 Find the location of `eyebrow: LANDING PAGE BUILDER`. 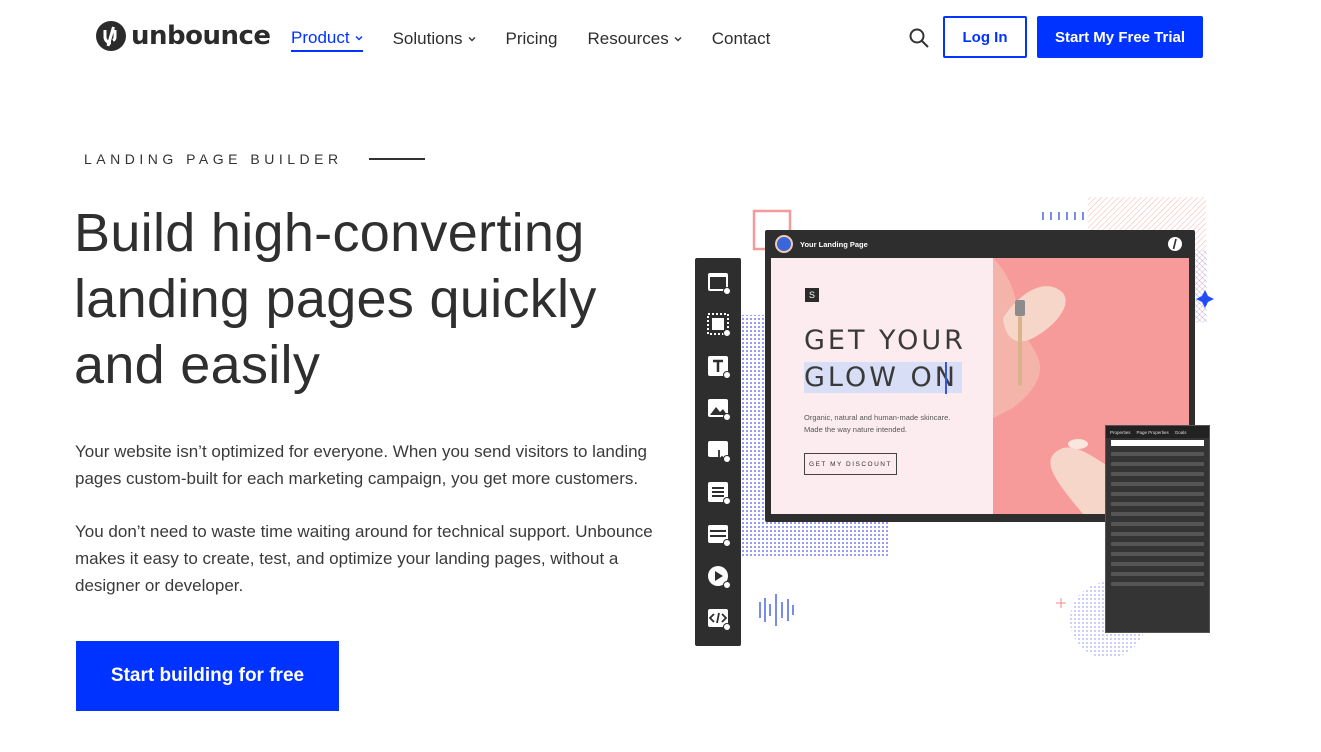

eyebrow: LANDING PAGE BUILDER is located at coordinates (254, 159).